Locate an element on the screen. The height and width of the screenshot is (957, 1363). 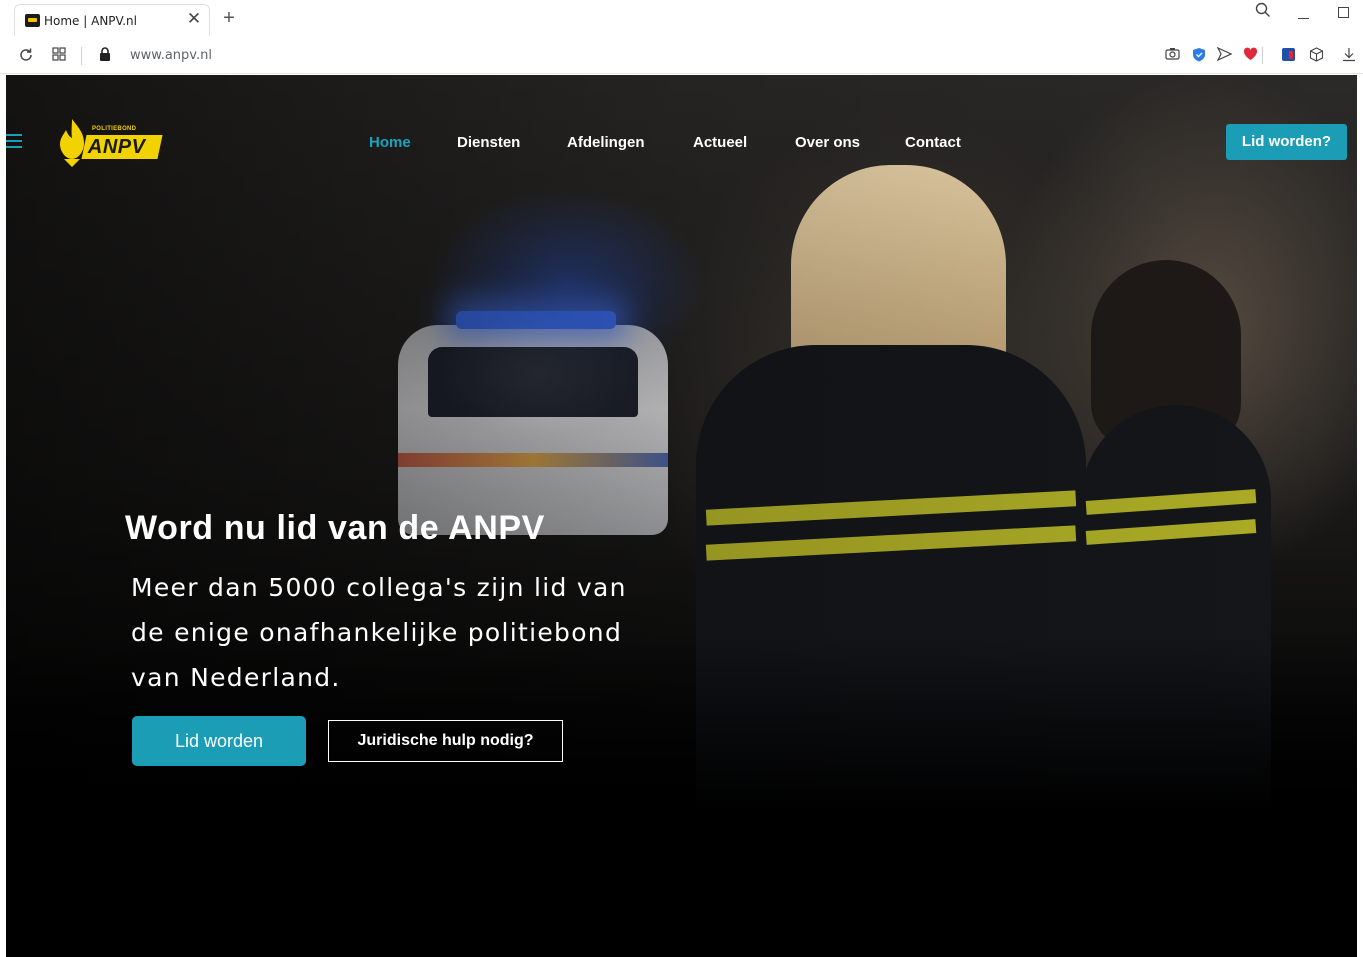
send-icon is located at coordinates (1224, 55).